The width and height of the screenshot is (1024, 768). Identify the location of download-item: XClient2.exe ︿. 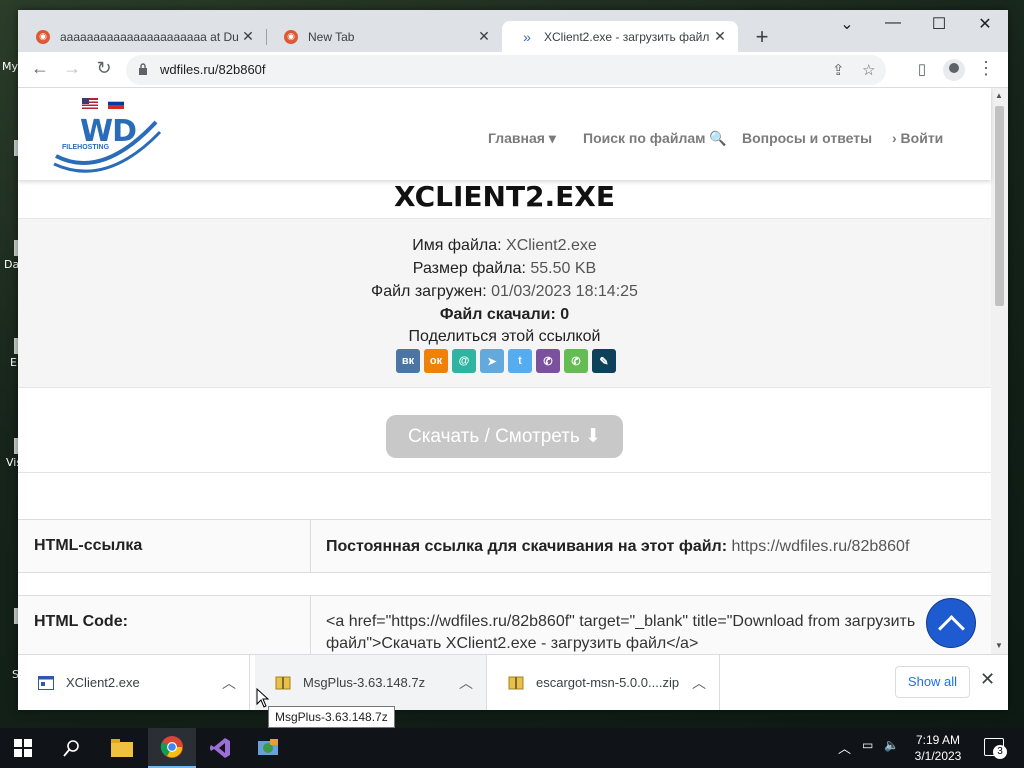
(134, 682).